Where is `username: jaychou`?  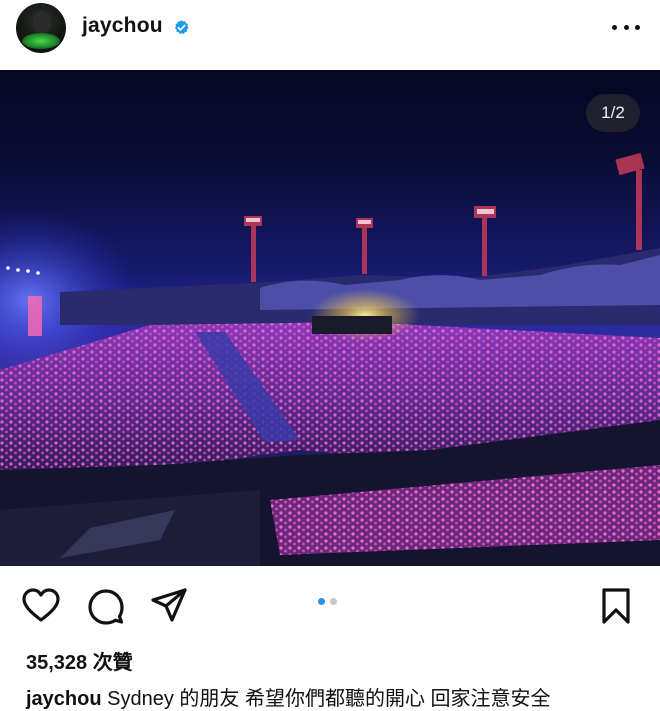
username: jaychou is located at coordinates (122, 26).